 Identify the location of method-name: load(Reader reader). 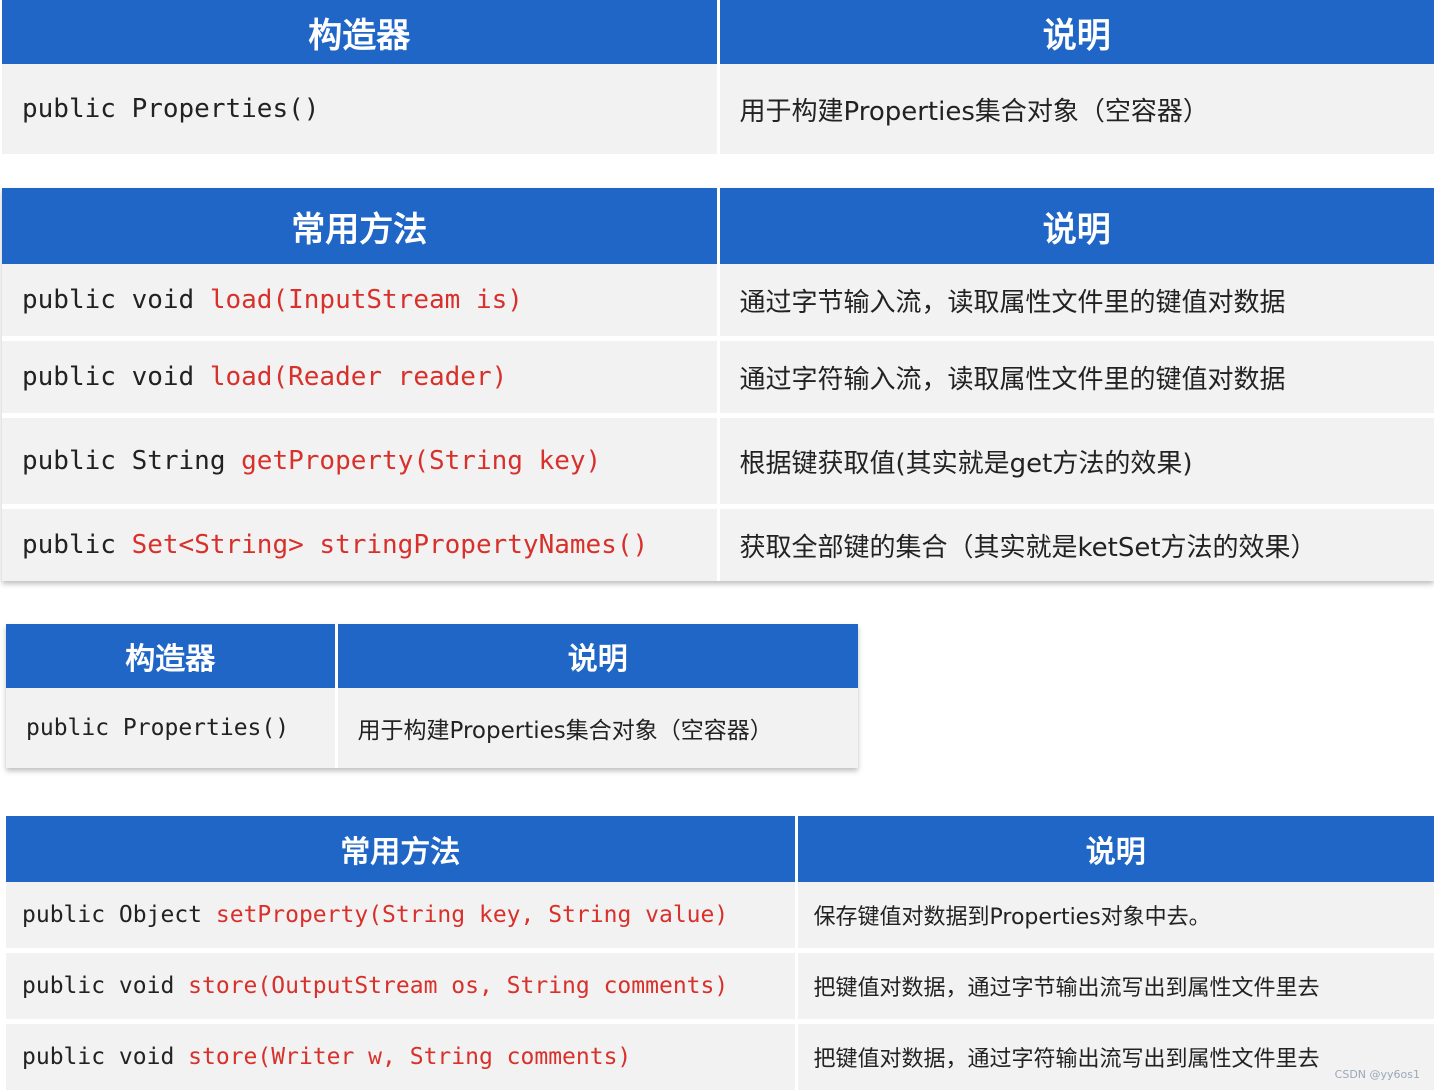
(358, 377).